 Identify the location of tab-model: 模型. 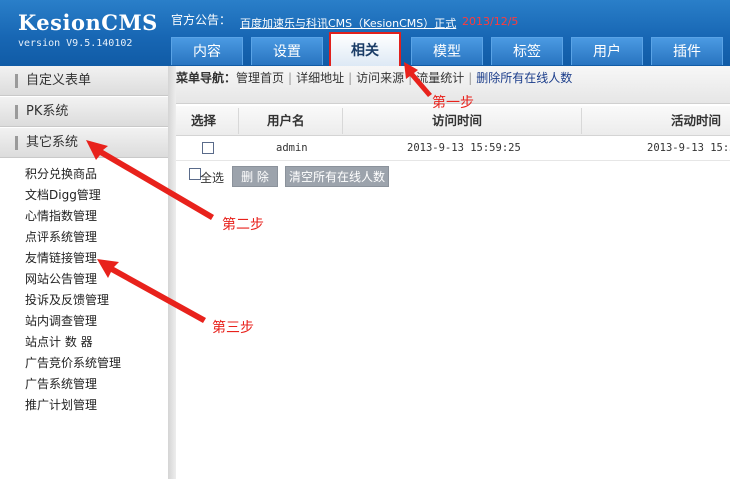
(447, 51).